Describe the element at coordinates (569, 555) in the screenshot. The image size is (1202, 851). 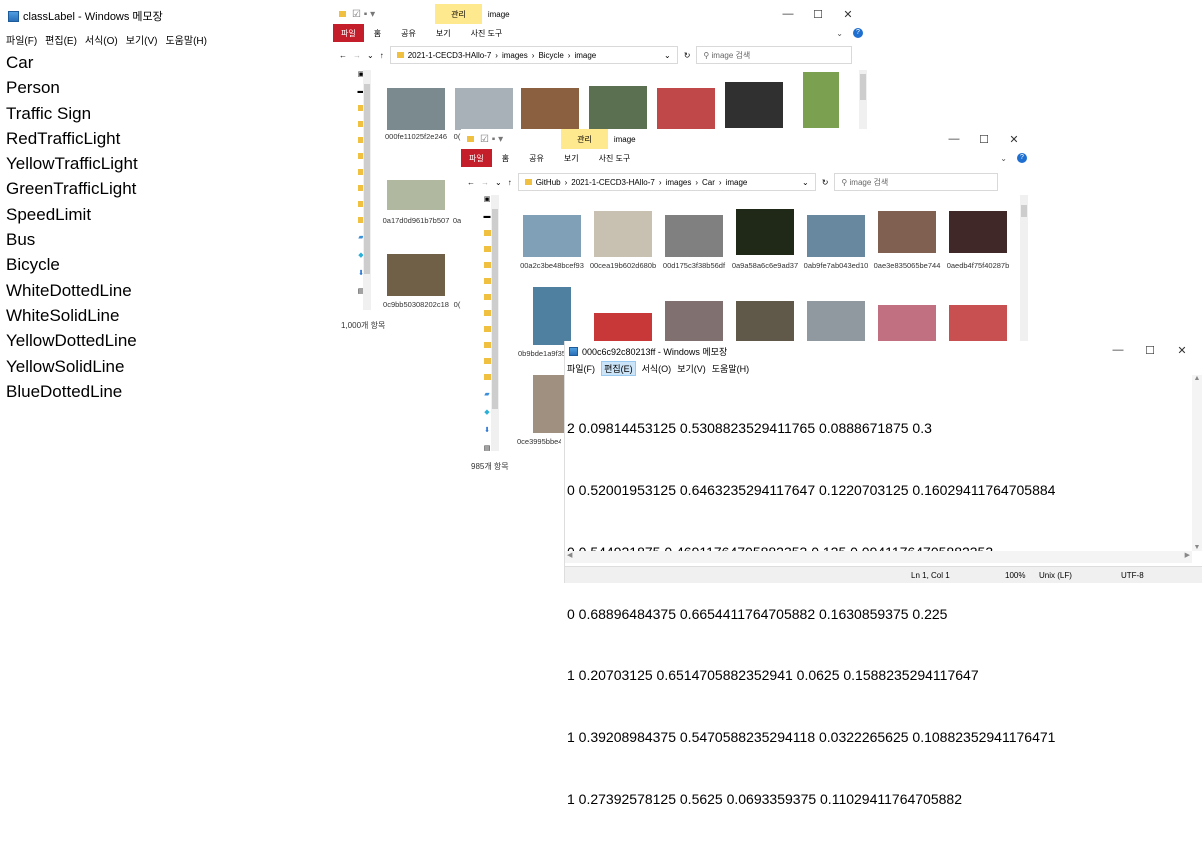
I see `scroll-left-icon: ◀` at that location.